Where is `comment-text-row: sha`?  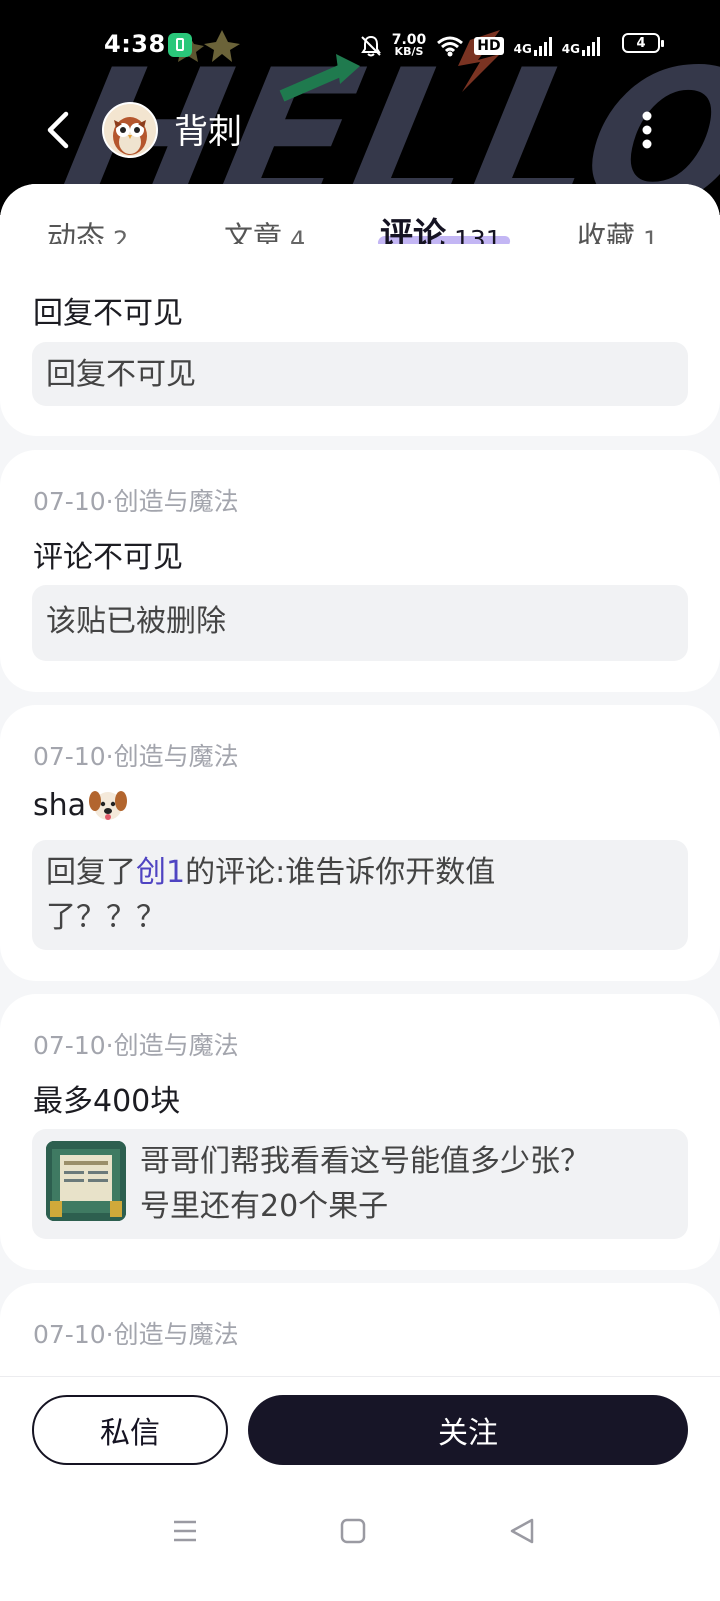
comment-text-row: sha is located at coordinates (80, 805).